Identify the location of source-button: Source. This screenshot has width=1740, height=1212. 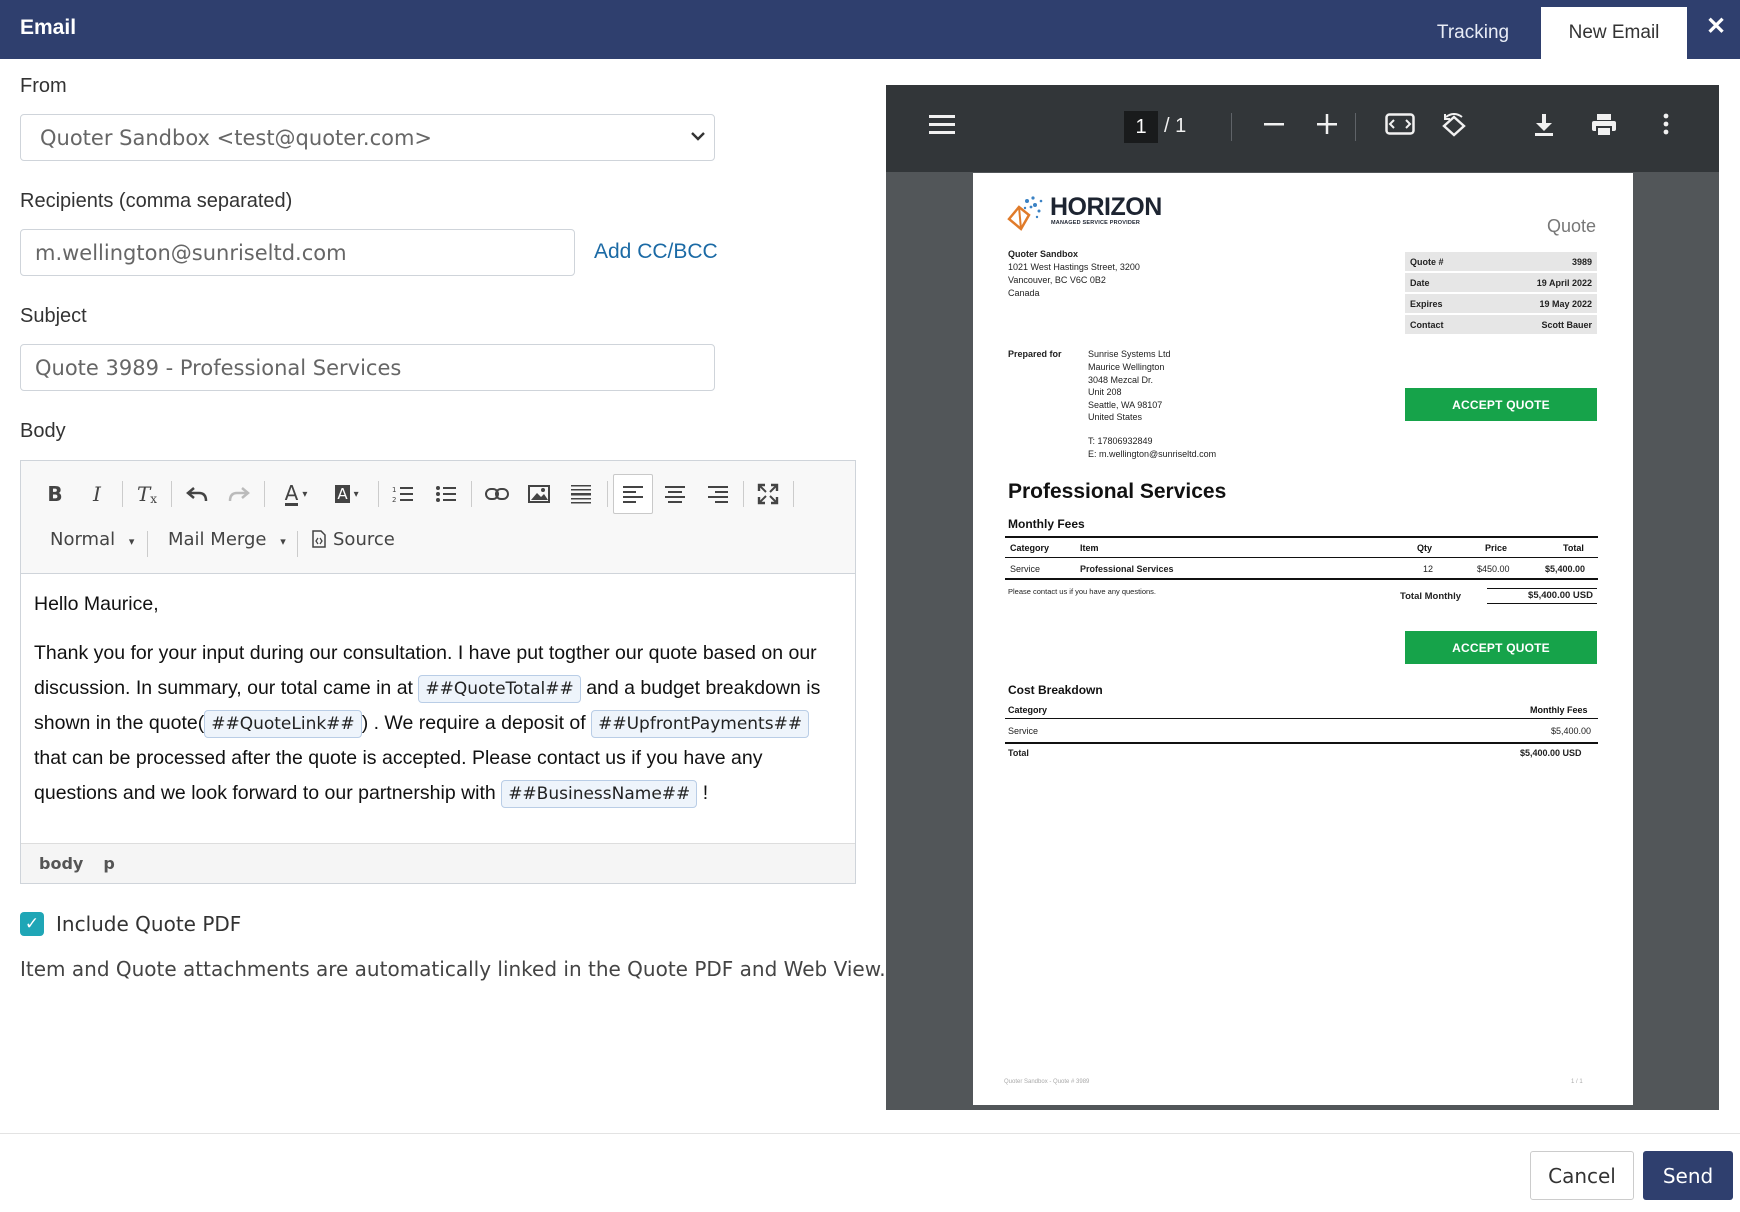
(353, 539).